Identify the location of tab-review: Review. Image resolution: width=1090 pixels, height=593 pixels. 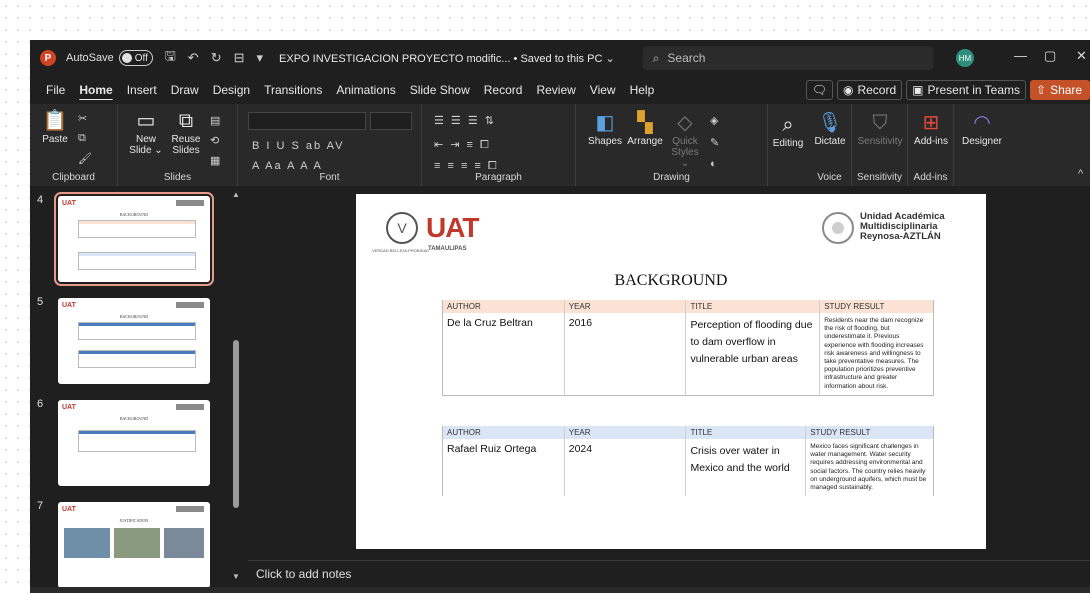
(555, 90).